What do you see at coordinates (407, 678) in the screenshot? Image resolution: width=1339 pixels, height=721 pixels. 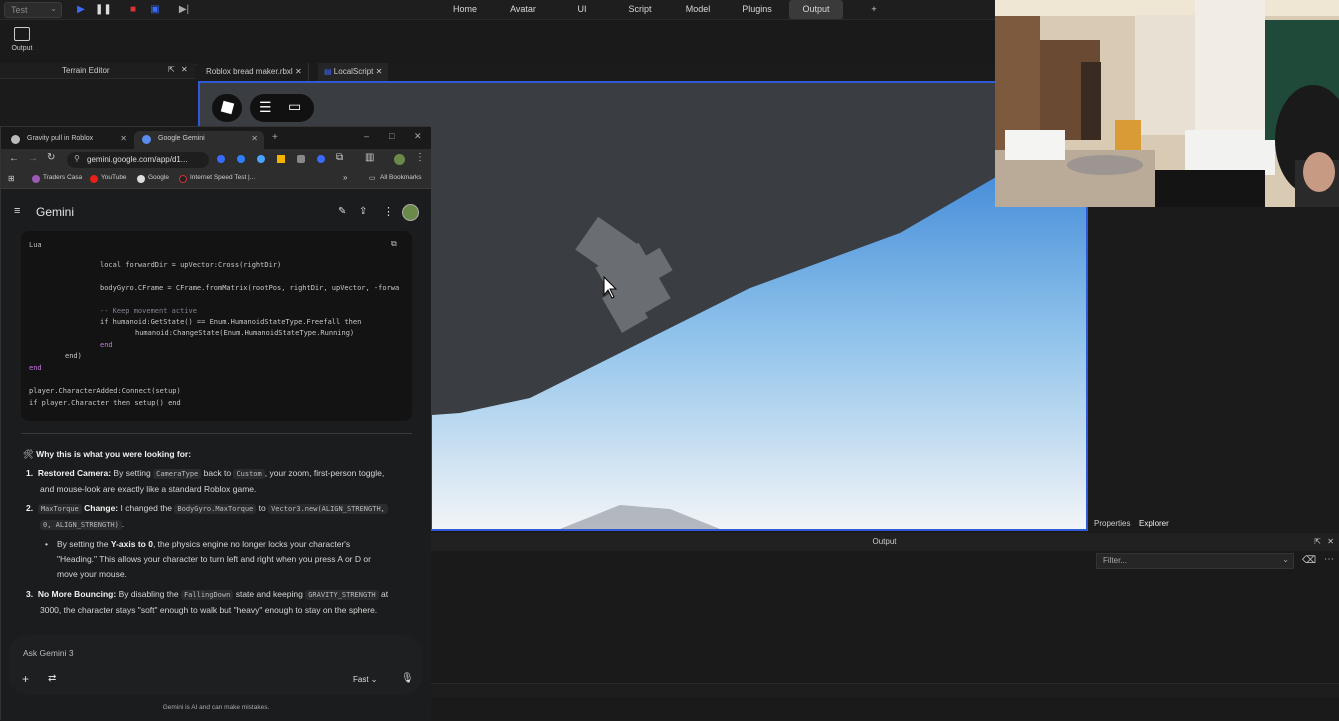 I see `microphone-icon: 🎙` at bounding box center [407, 678].